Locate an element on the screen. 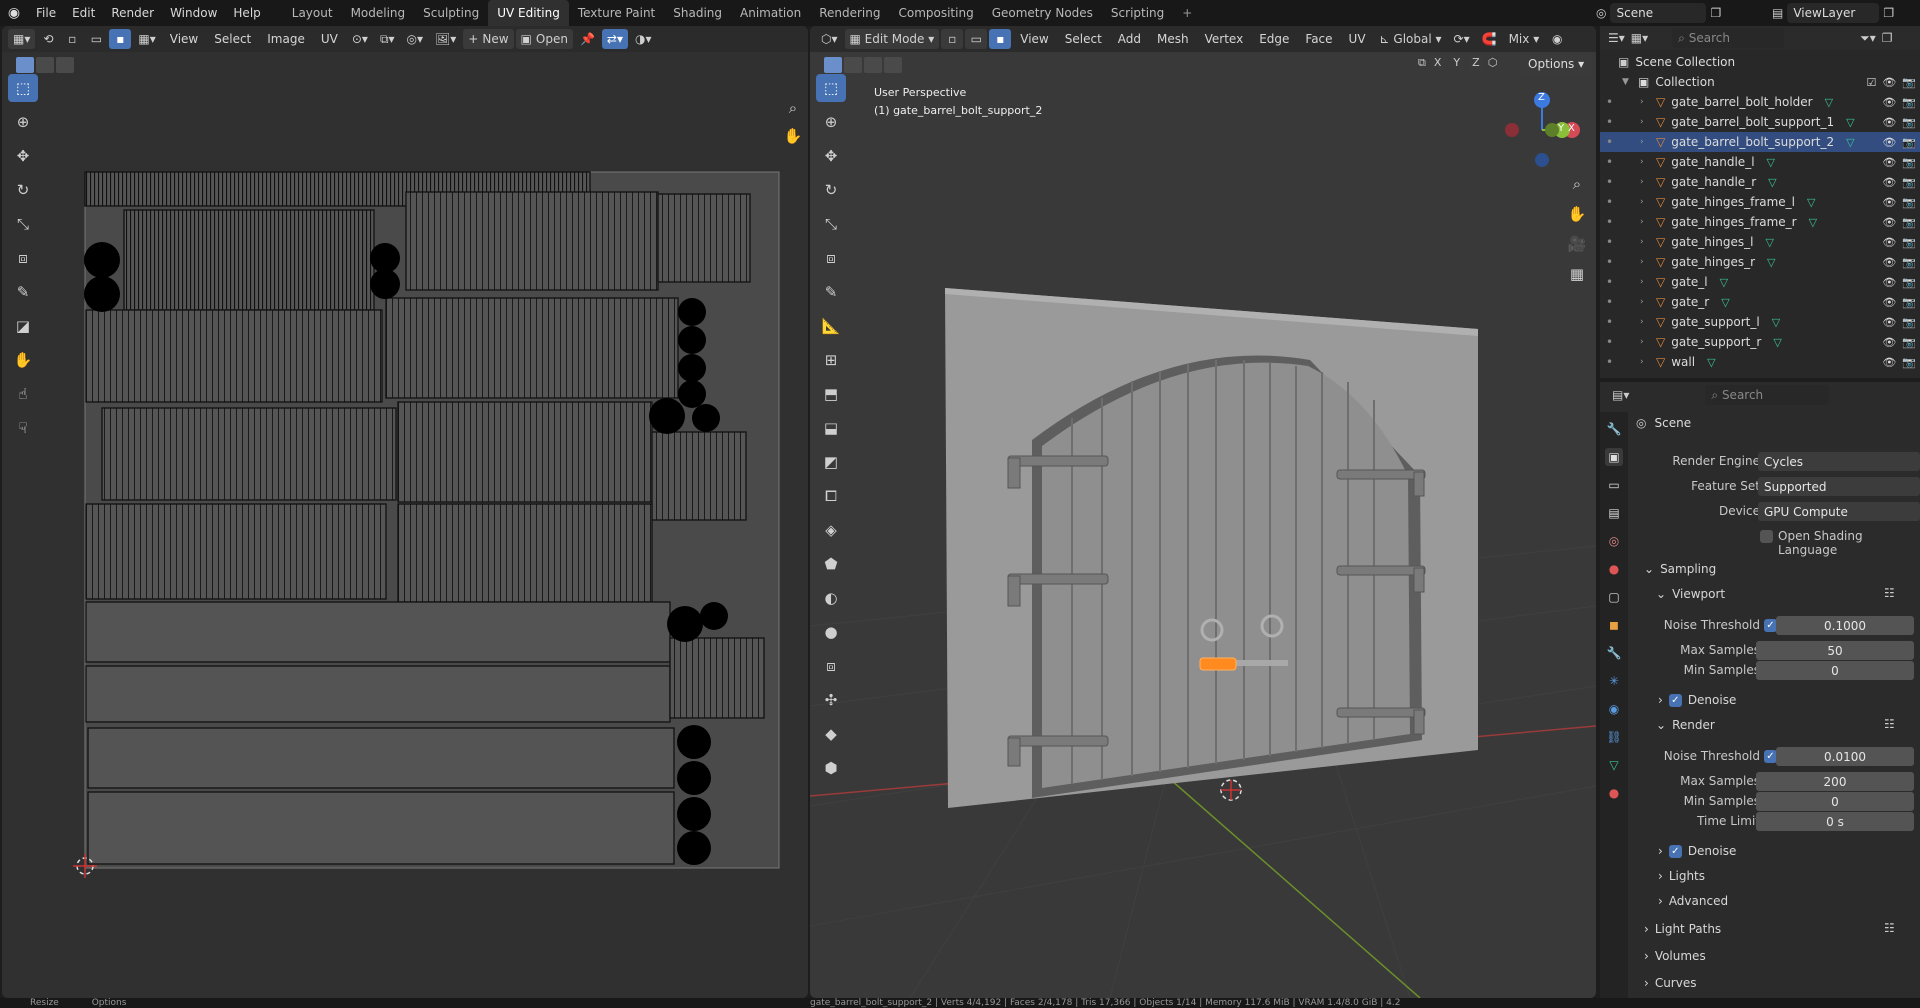  feature-set-dropdown: Supported is located at coordinates (1839, 486).